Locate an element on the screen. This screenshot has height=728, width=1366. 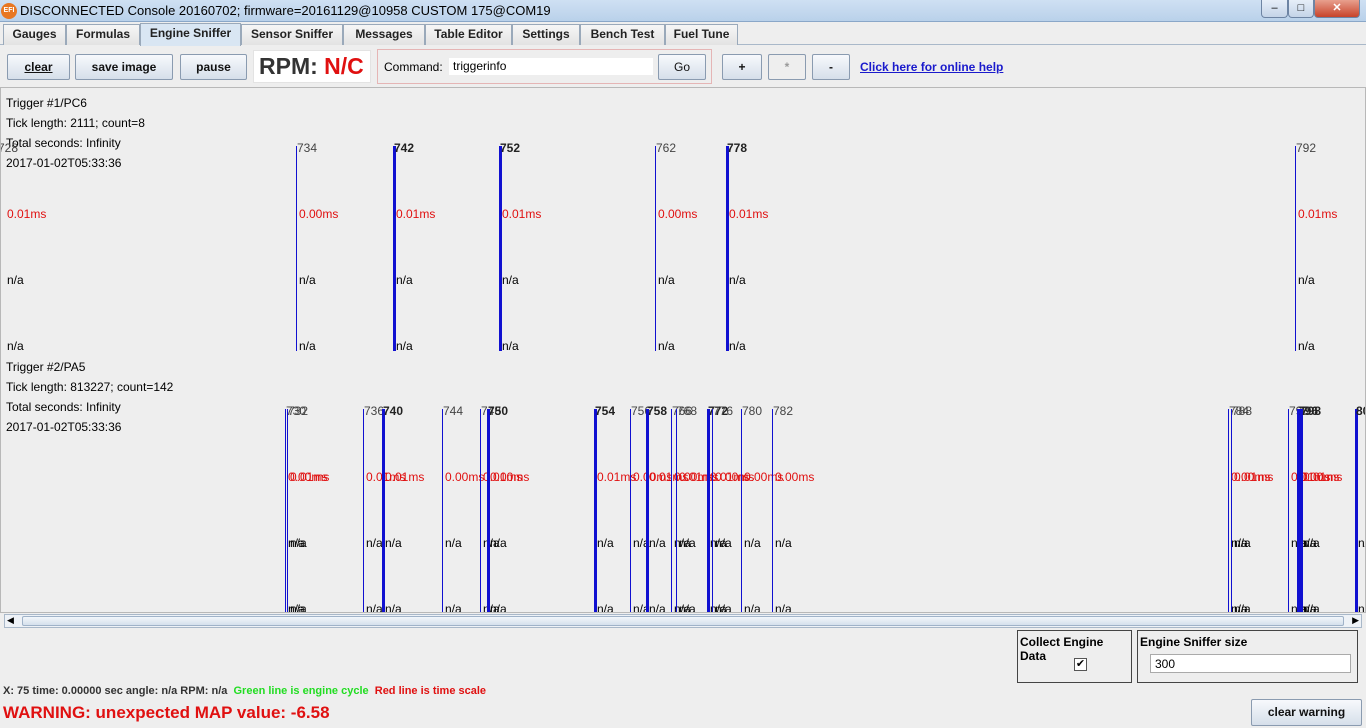
tab-messages: Messages is located at coordinates (384, 34).